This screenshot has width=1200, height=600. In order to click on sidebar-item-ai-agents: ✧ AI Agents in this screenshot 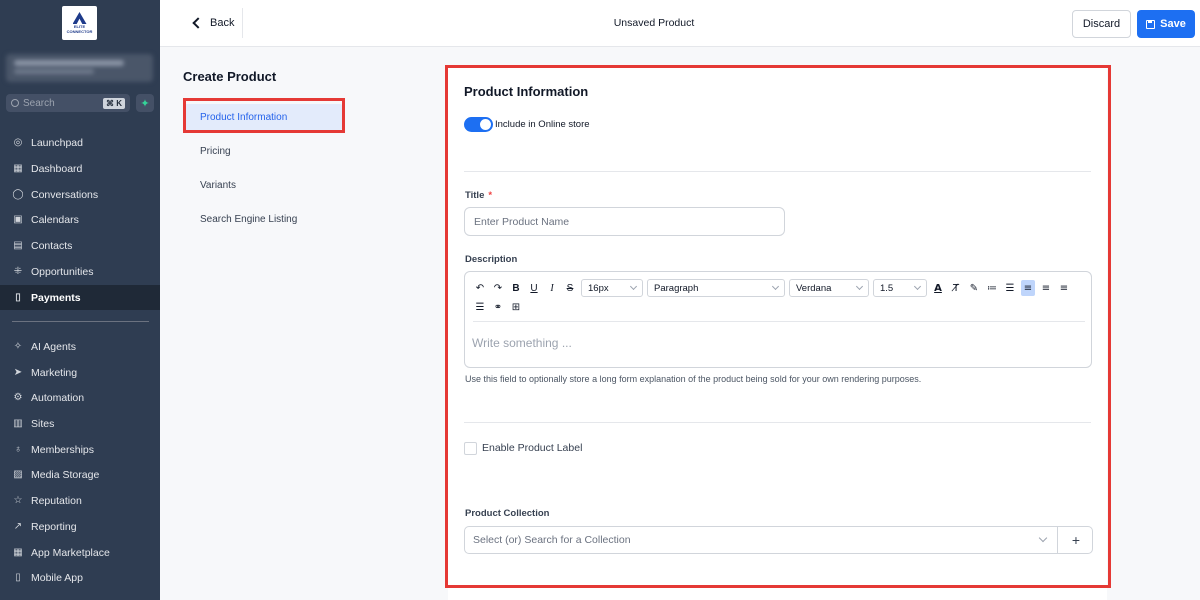, I will do `click(80, 346)`.